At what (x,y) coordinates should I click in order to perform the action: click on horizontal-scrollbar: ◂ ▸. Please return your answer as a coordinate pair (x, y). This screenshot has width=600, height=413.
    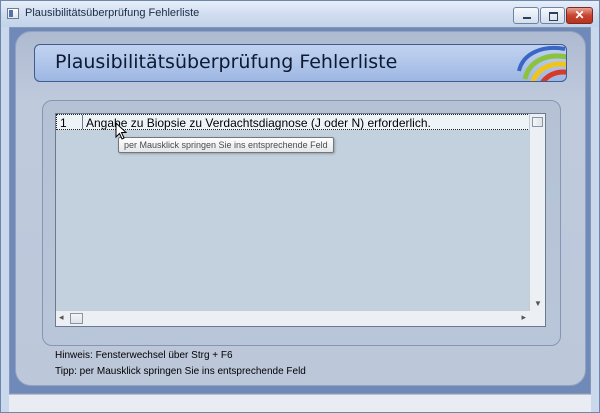
    Looking at the image, I should click on (293, 318).